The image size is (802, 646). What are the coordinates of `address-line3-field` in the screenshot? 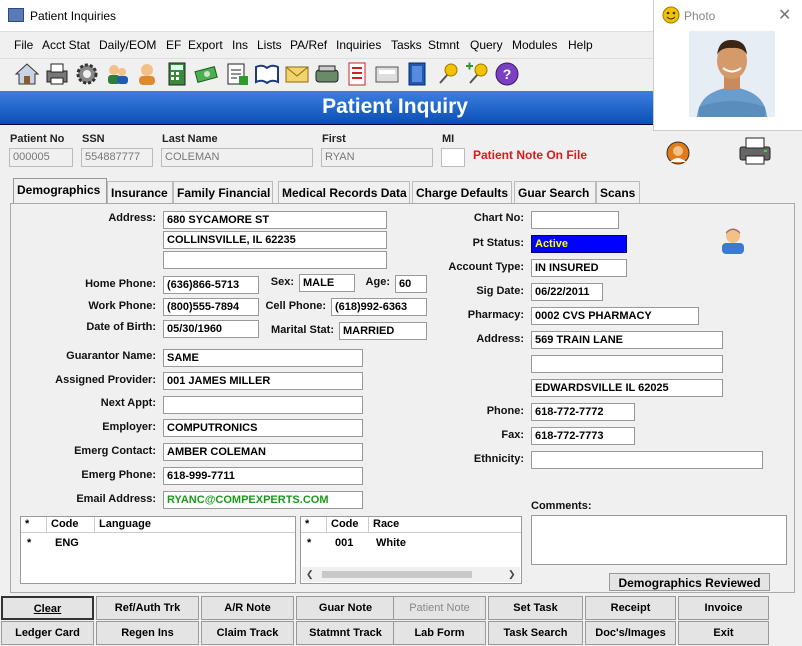 It's located at (275, 260).